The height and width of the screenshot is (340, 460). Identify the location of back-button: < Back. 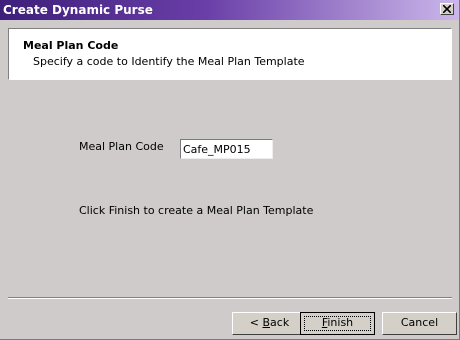
(269, 323).